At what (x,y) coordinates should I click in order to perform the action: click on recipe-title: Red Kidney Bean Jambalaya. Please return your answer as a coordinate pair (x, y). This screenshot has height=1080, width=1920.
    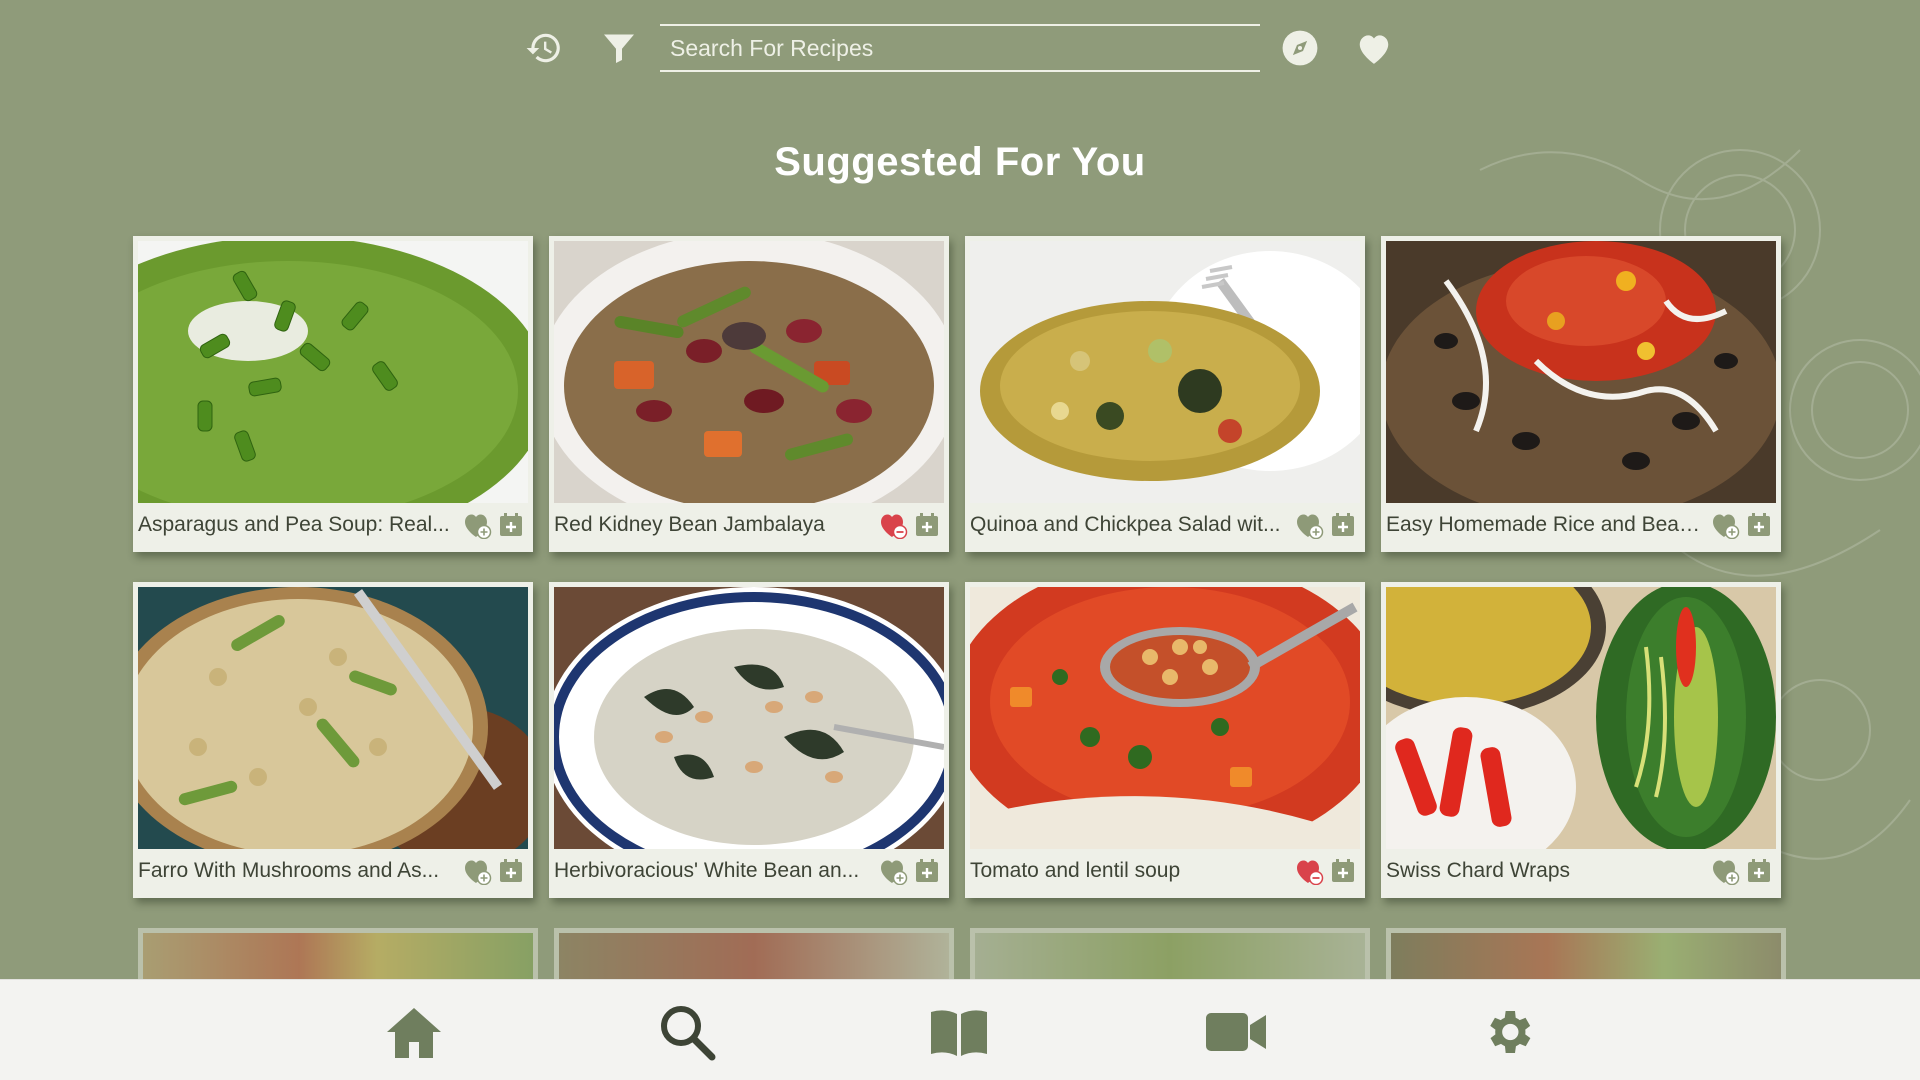
    Looking at the image, I should click on (714, 525).